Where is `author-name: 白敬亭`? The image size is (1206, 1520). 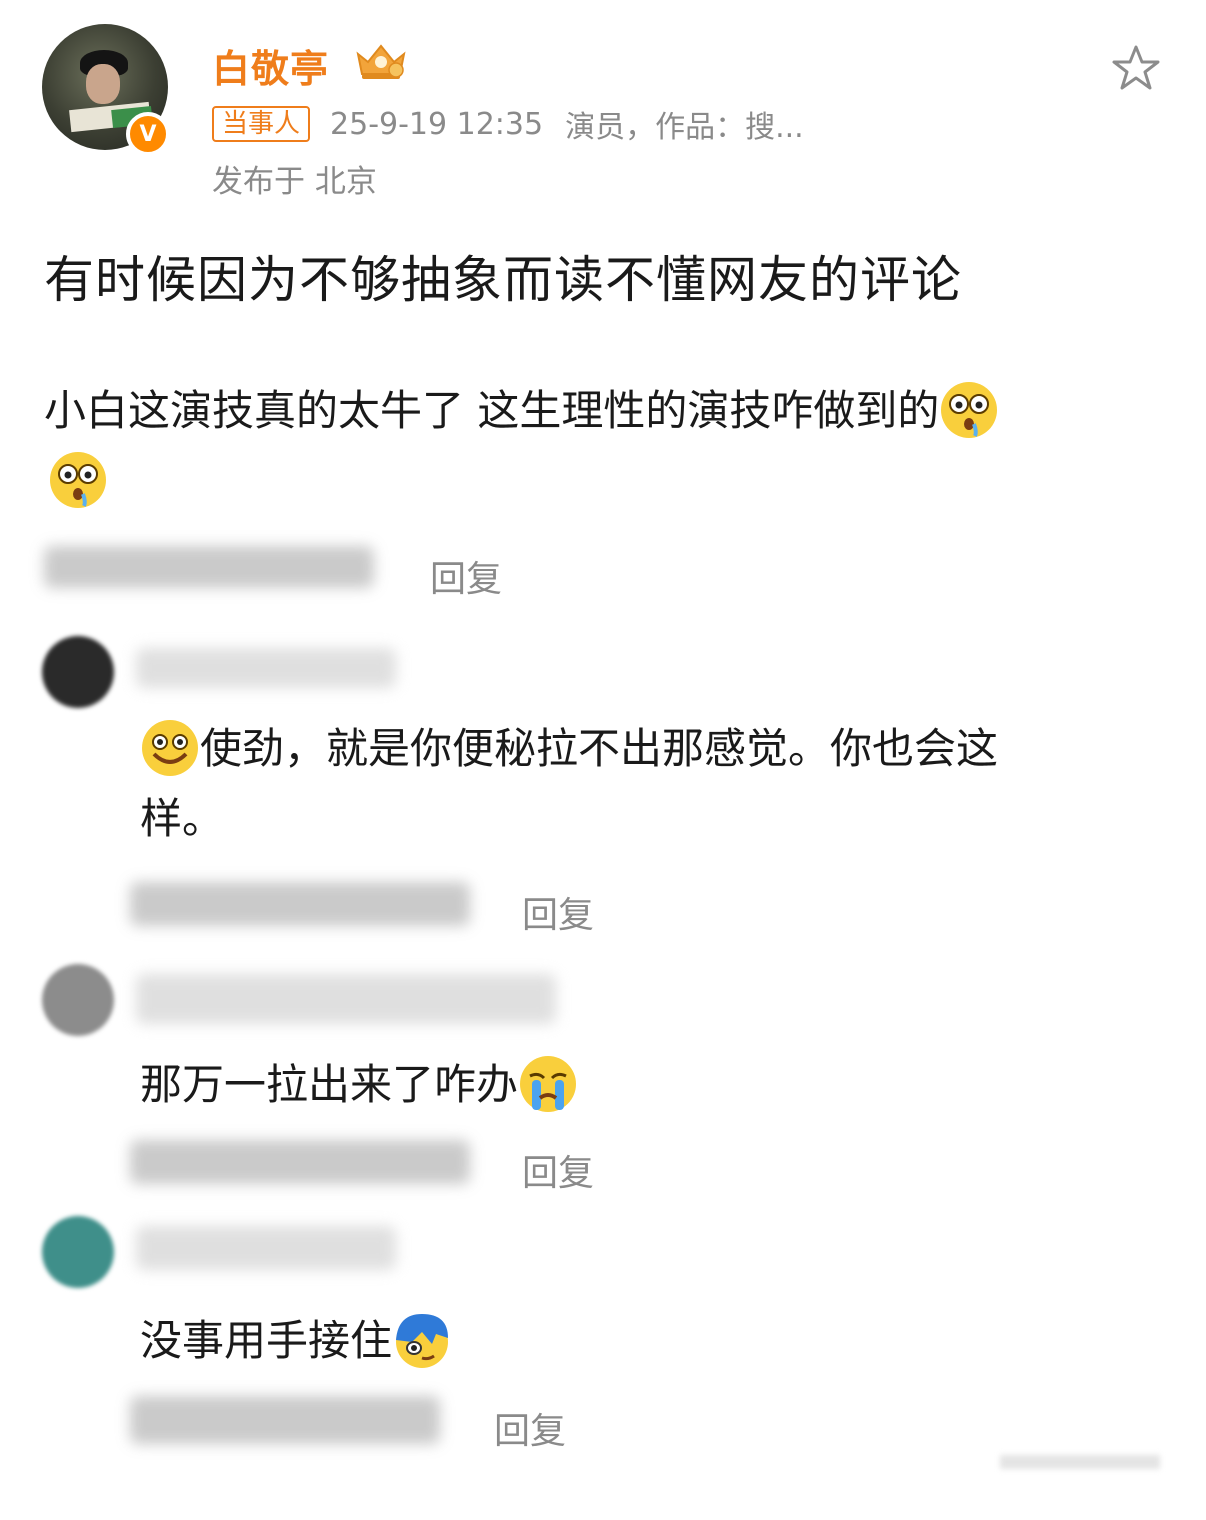 author-name: 白敬亭 is located at coordinates (270, 65).